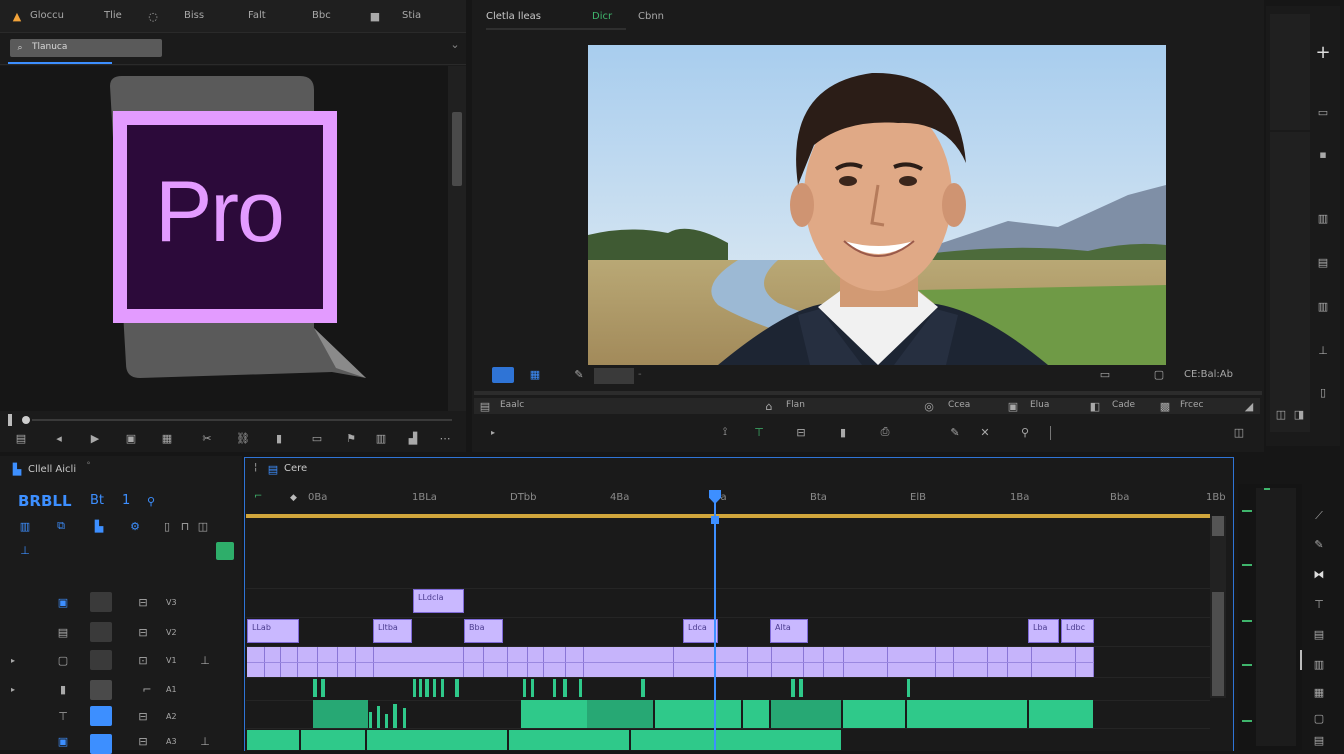 The height and width of the screenshot is (754, 1344). Describe the element at coordinates (1218, 644) in the screenshot. I see `timeline-scroll-thumb` at that location.